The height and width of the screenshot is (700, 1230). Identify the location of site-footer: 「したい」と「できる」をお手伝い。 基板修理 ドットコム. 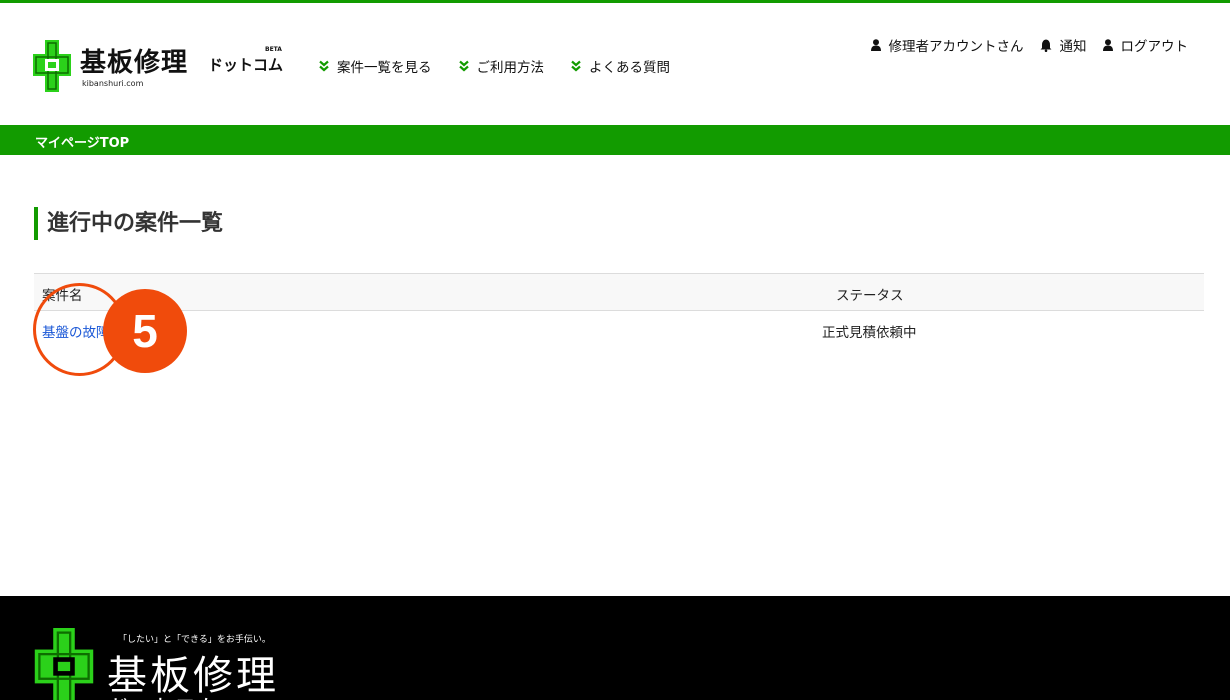
(615, 648).